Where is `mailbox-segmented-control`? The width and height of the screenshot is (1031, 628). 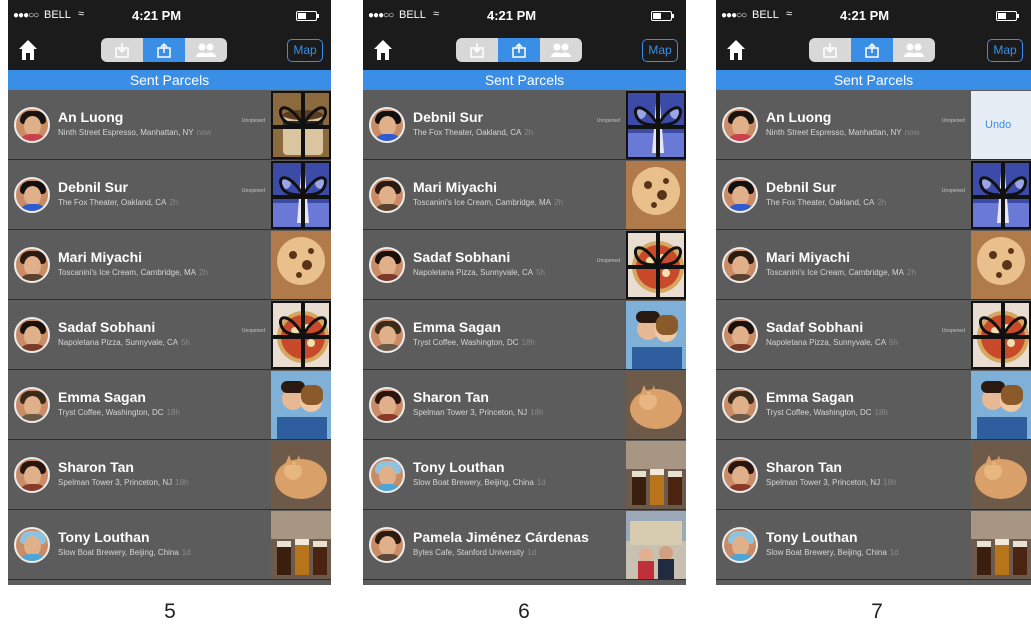 mailbox-segmented-control is located at coordinates (872, 50).